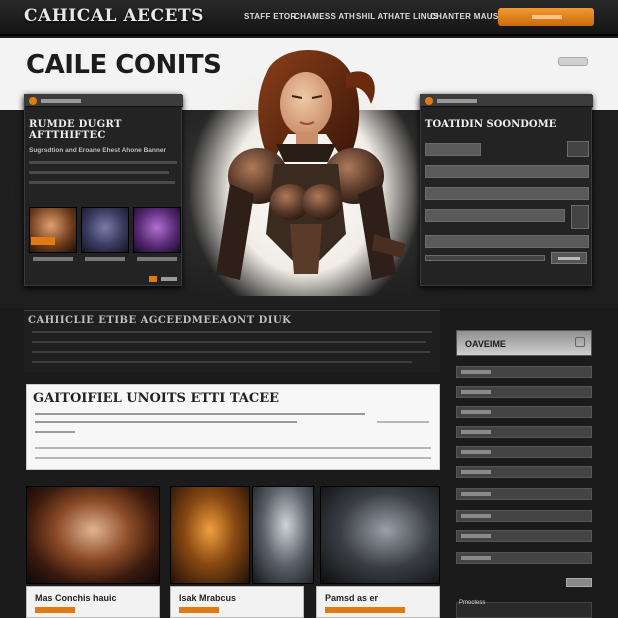  What do you see at coordinates (75, 130) in the screenshot?
I see `left-panel-title: RUMDE DUGRT AFTTHIFTEC` at bounding box center [75, 130].